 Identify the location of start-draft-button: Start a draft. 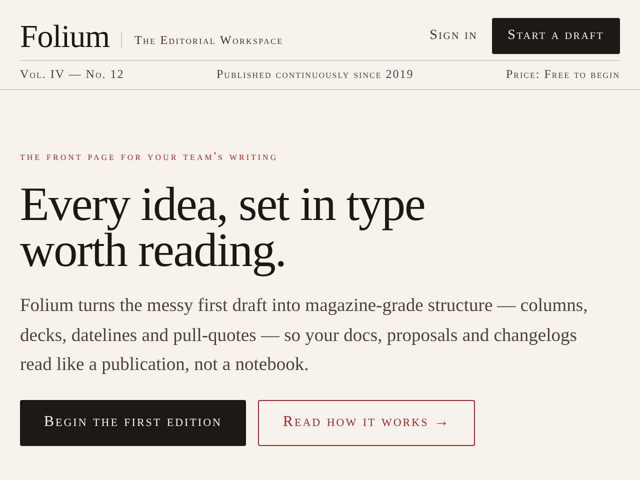
(556, 36).